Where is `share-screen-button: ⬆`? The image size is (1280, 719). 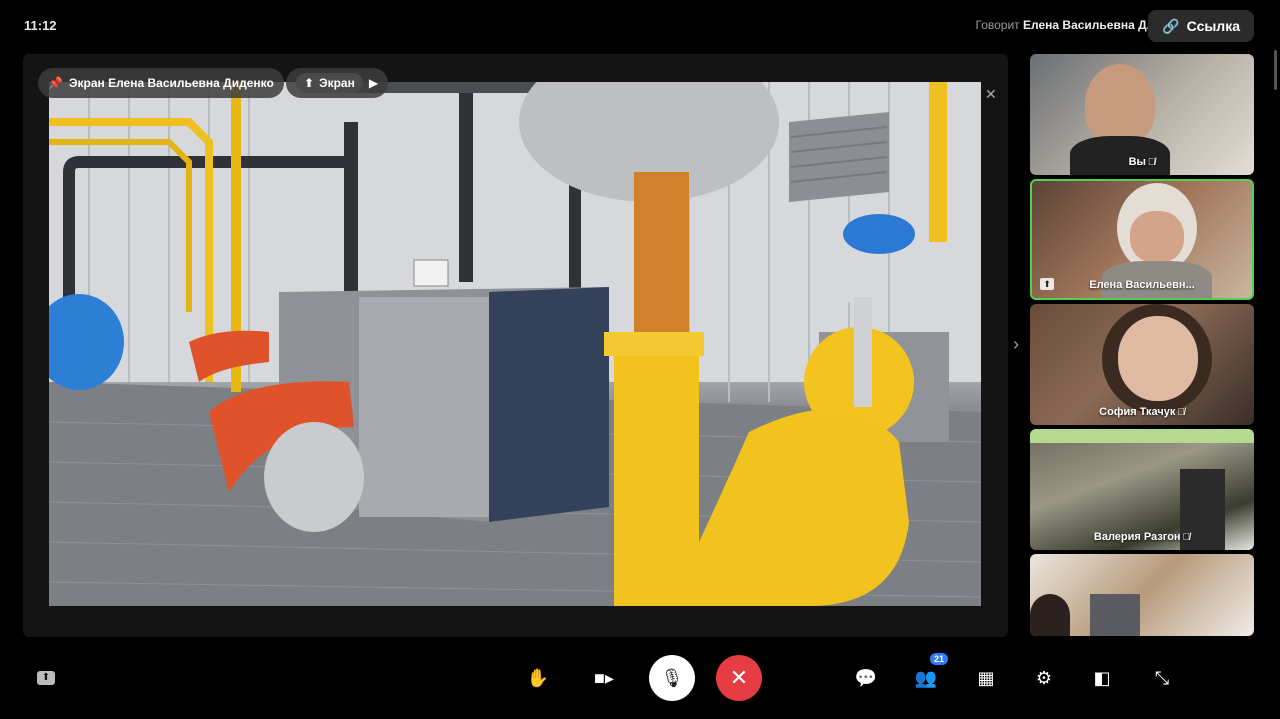 share-screen-button: ⬆ is located at coordinates (46, 678).